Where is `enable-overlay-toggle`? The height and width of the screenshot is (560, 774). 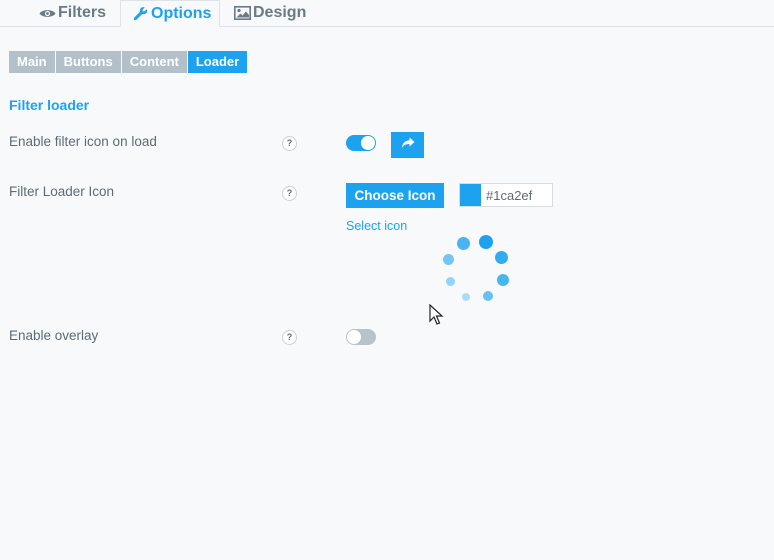 enable-overlay-toggle is located at coordinates (361, 337).